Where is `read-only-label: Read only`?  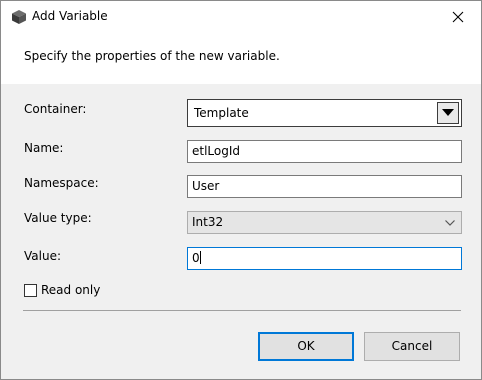 read-only-label: Read only is located at coordinates (70, 290).